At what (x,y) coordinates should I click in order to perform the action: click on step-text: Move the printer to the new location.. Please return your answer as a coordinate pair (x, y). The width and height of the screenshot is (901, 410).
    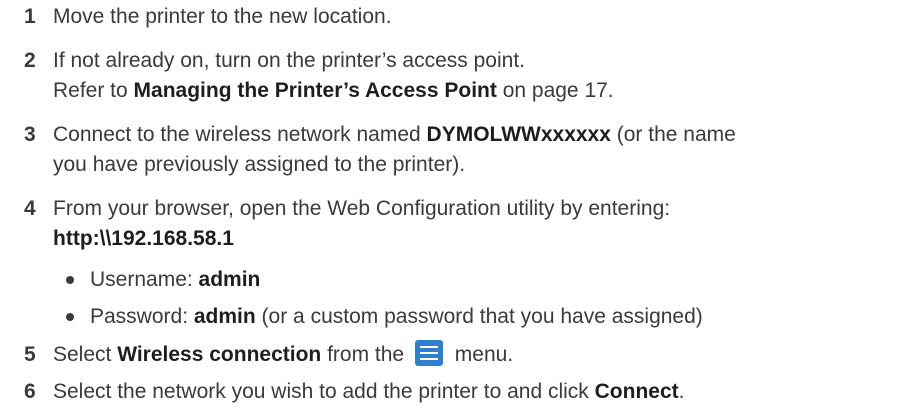
    Looking at the image, I should click on (222, 16).